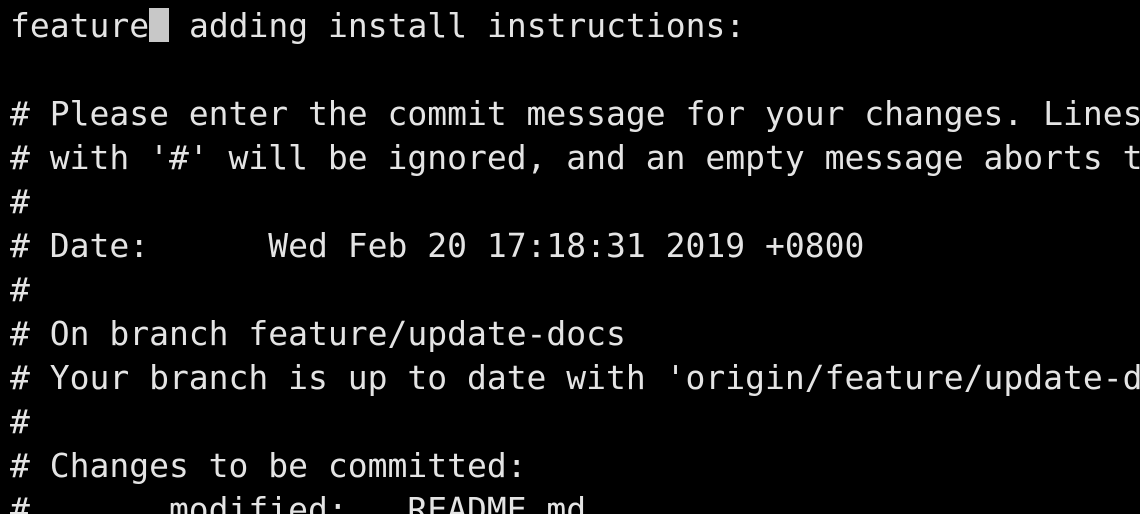  Describe the element at coordinates (268, 465) in the screenshot. I see `comment-line-changes-header: # Changes to be committed:` at that location.